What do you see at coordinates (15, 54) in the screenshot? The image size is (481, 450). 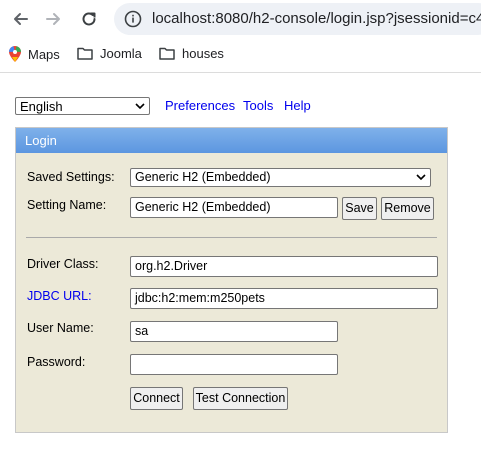 I see `maps-pin-icon` at bounding box center [15, 54].